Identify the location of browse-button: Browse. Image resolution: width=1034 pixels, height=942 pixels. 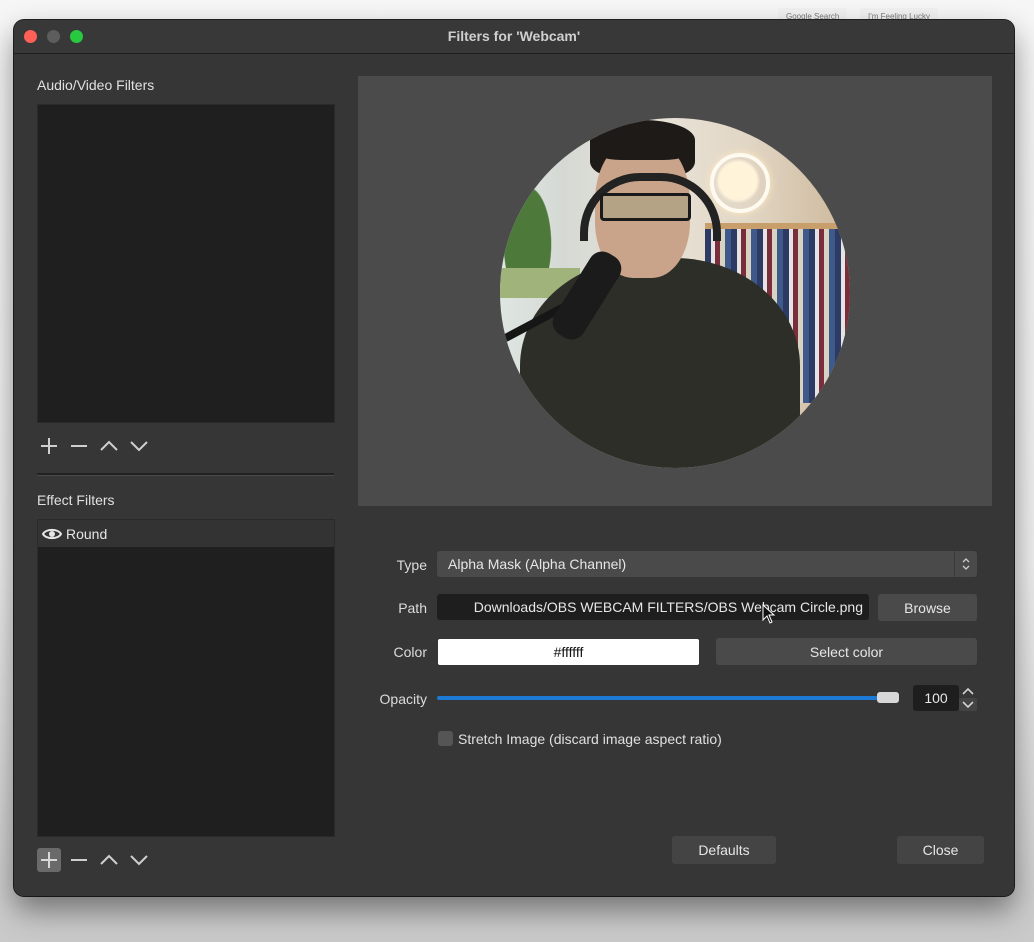
(927, 607).